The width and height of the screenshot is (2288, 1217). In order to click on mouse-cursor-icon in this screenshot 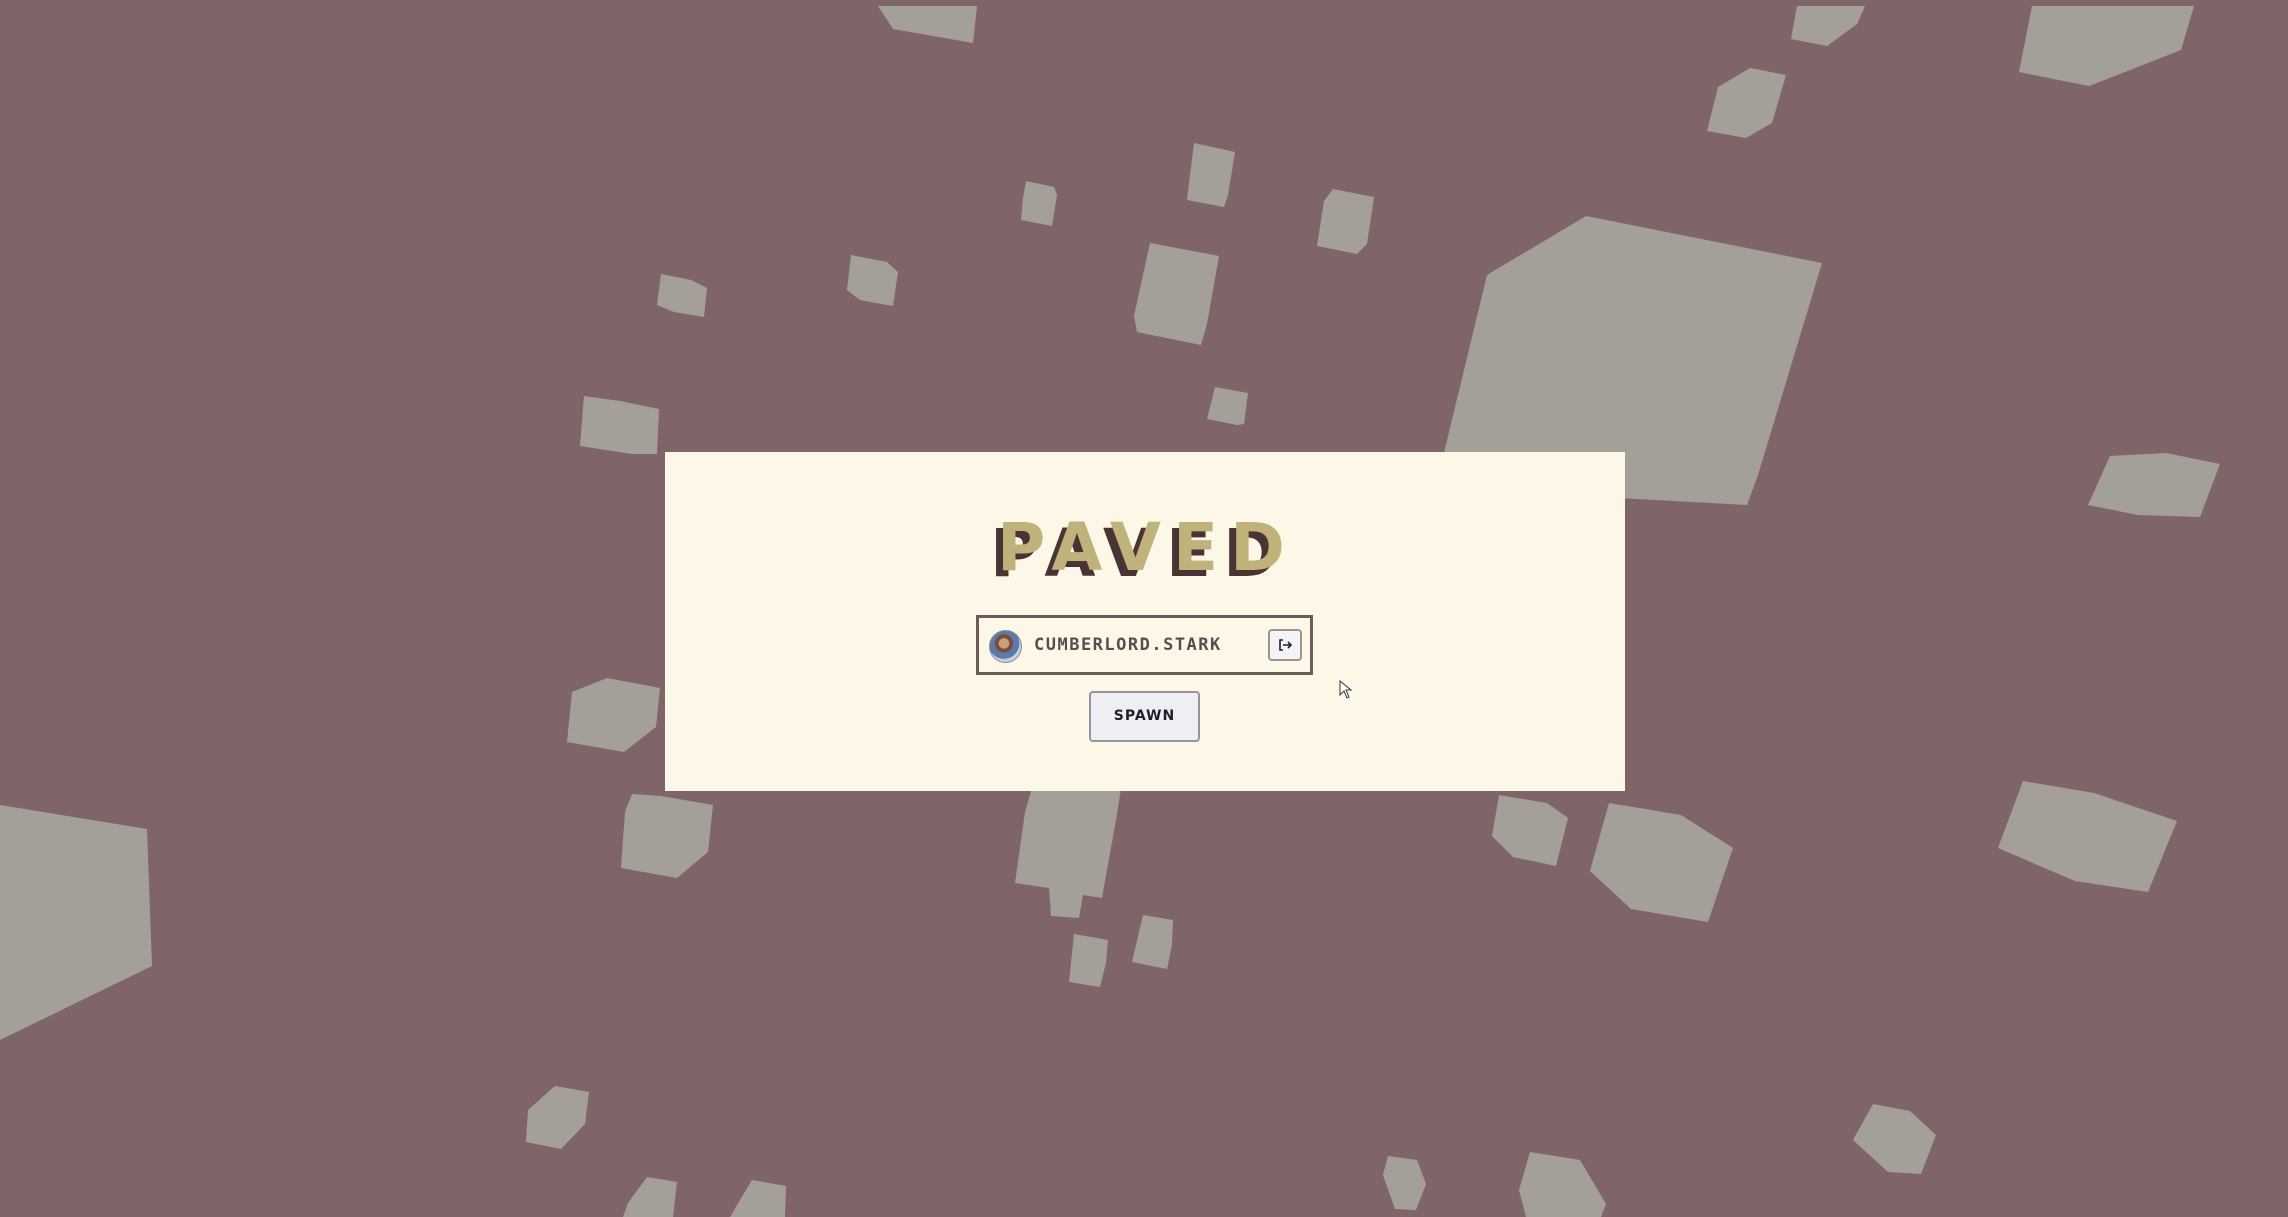, I will do `click(1346, 689)`.